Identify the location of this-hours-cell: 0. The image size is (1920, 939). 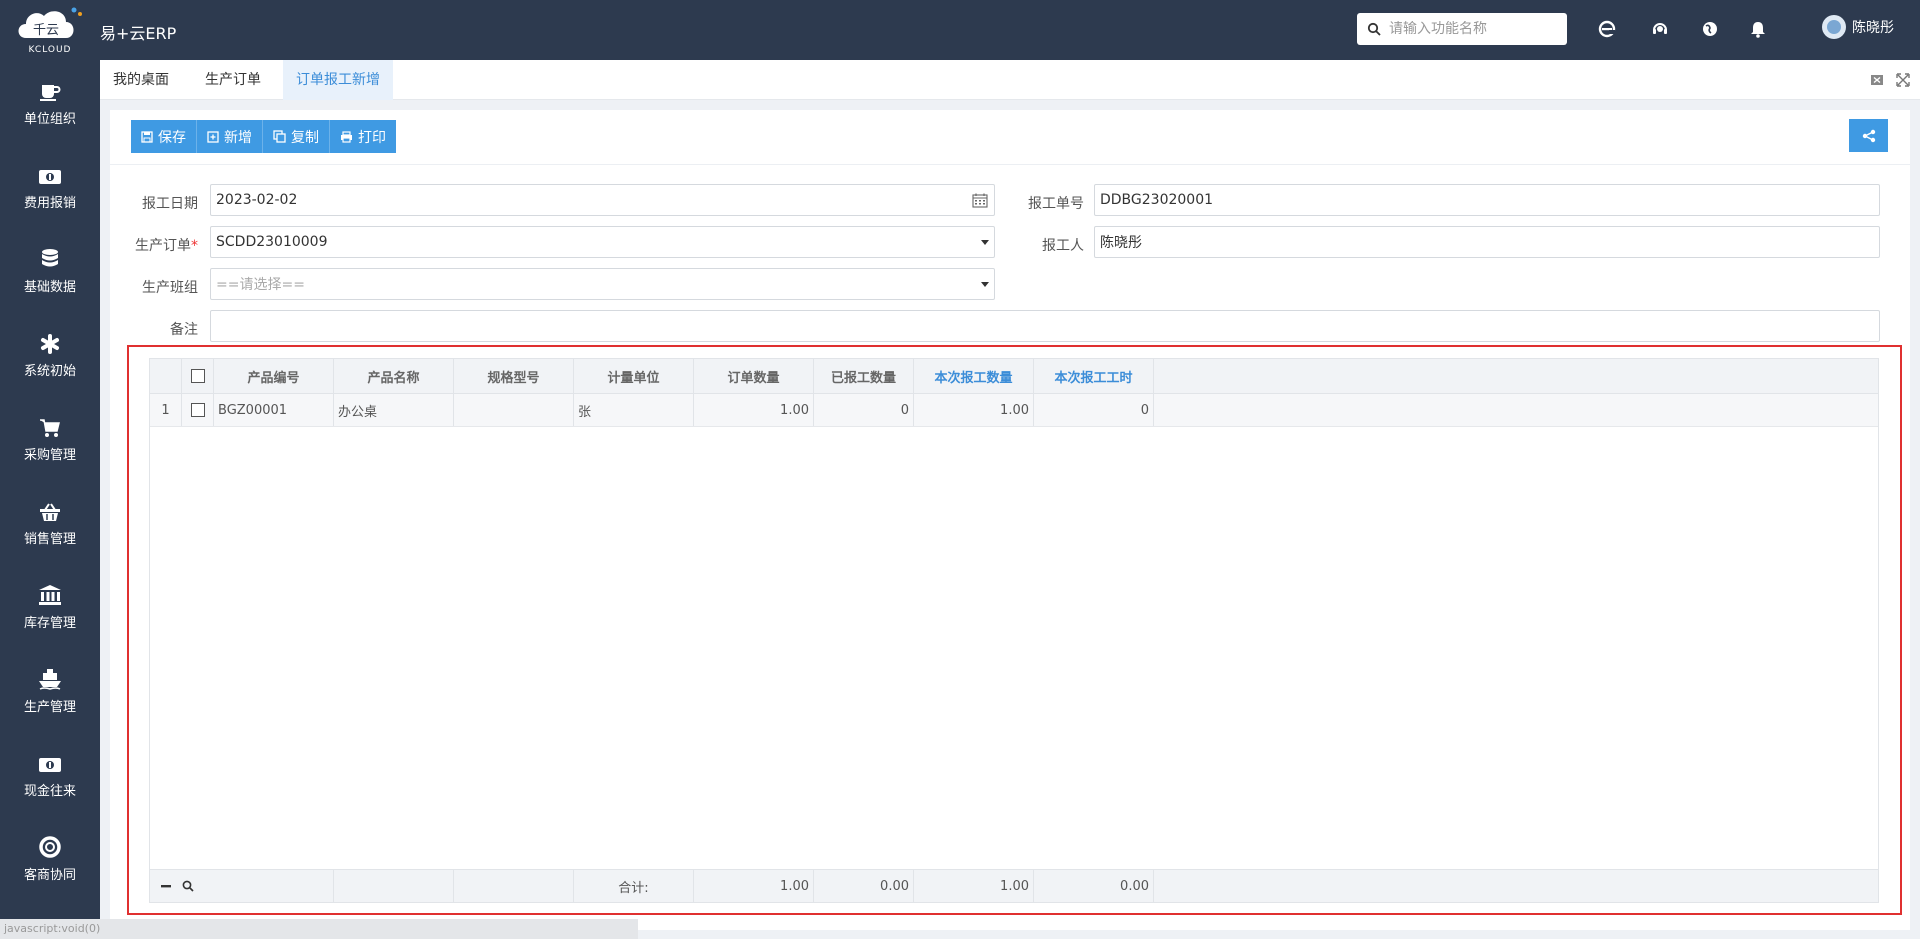
(1094, 410).